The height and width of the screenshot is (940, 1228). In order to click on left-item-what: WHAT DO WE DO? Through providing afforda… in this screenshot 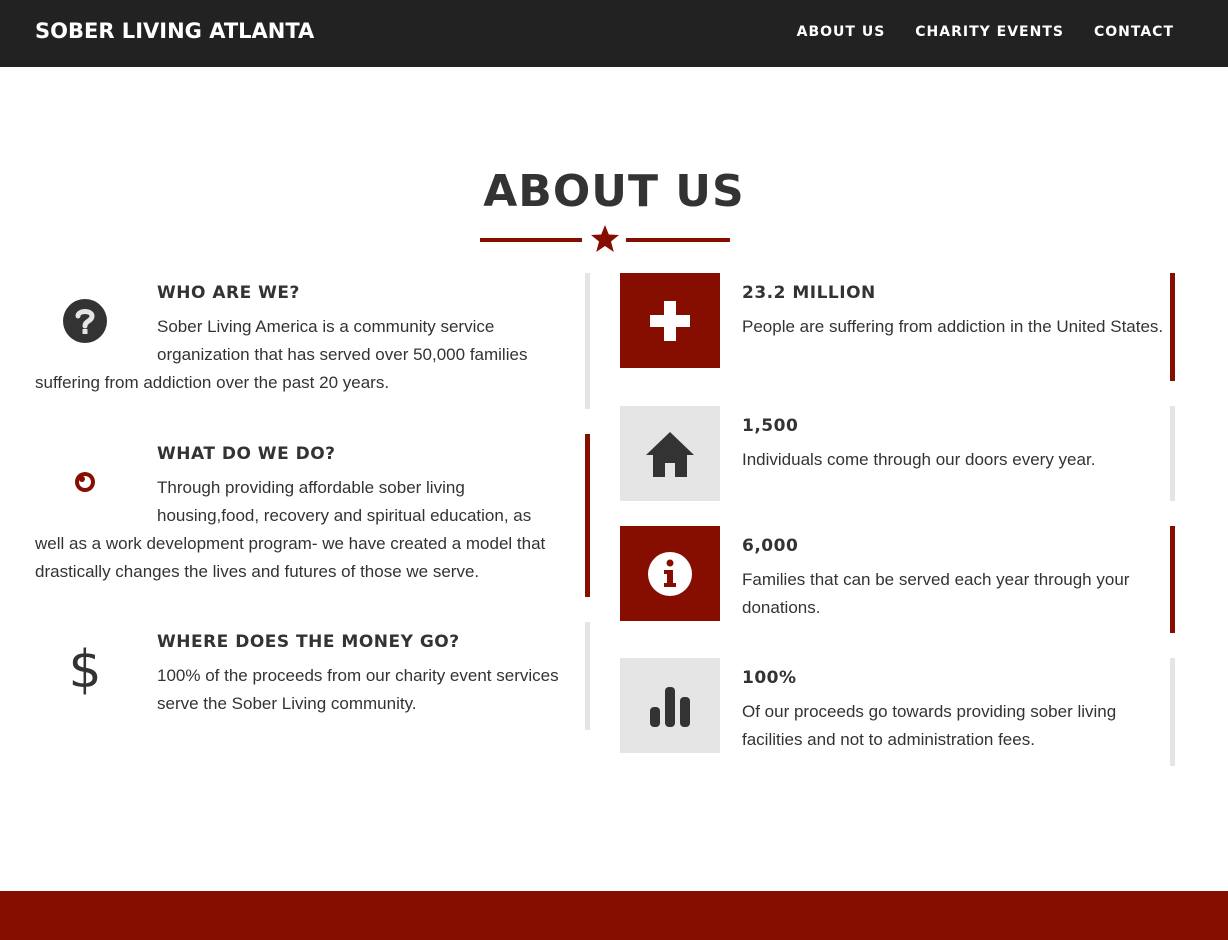, I will do `click(300, 510)`.